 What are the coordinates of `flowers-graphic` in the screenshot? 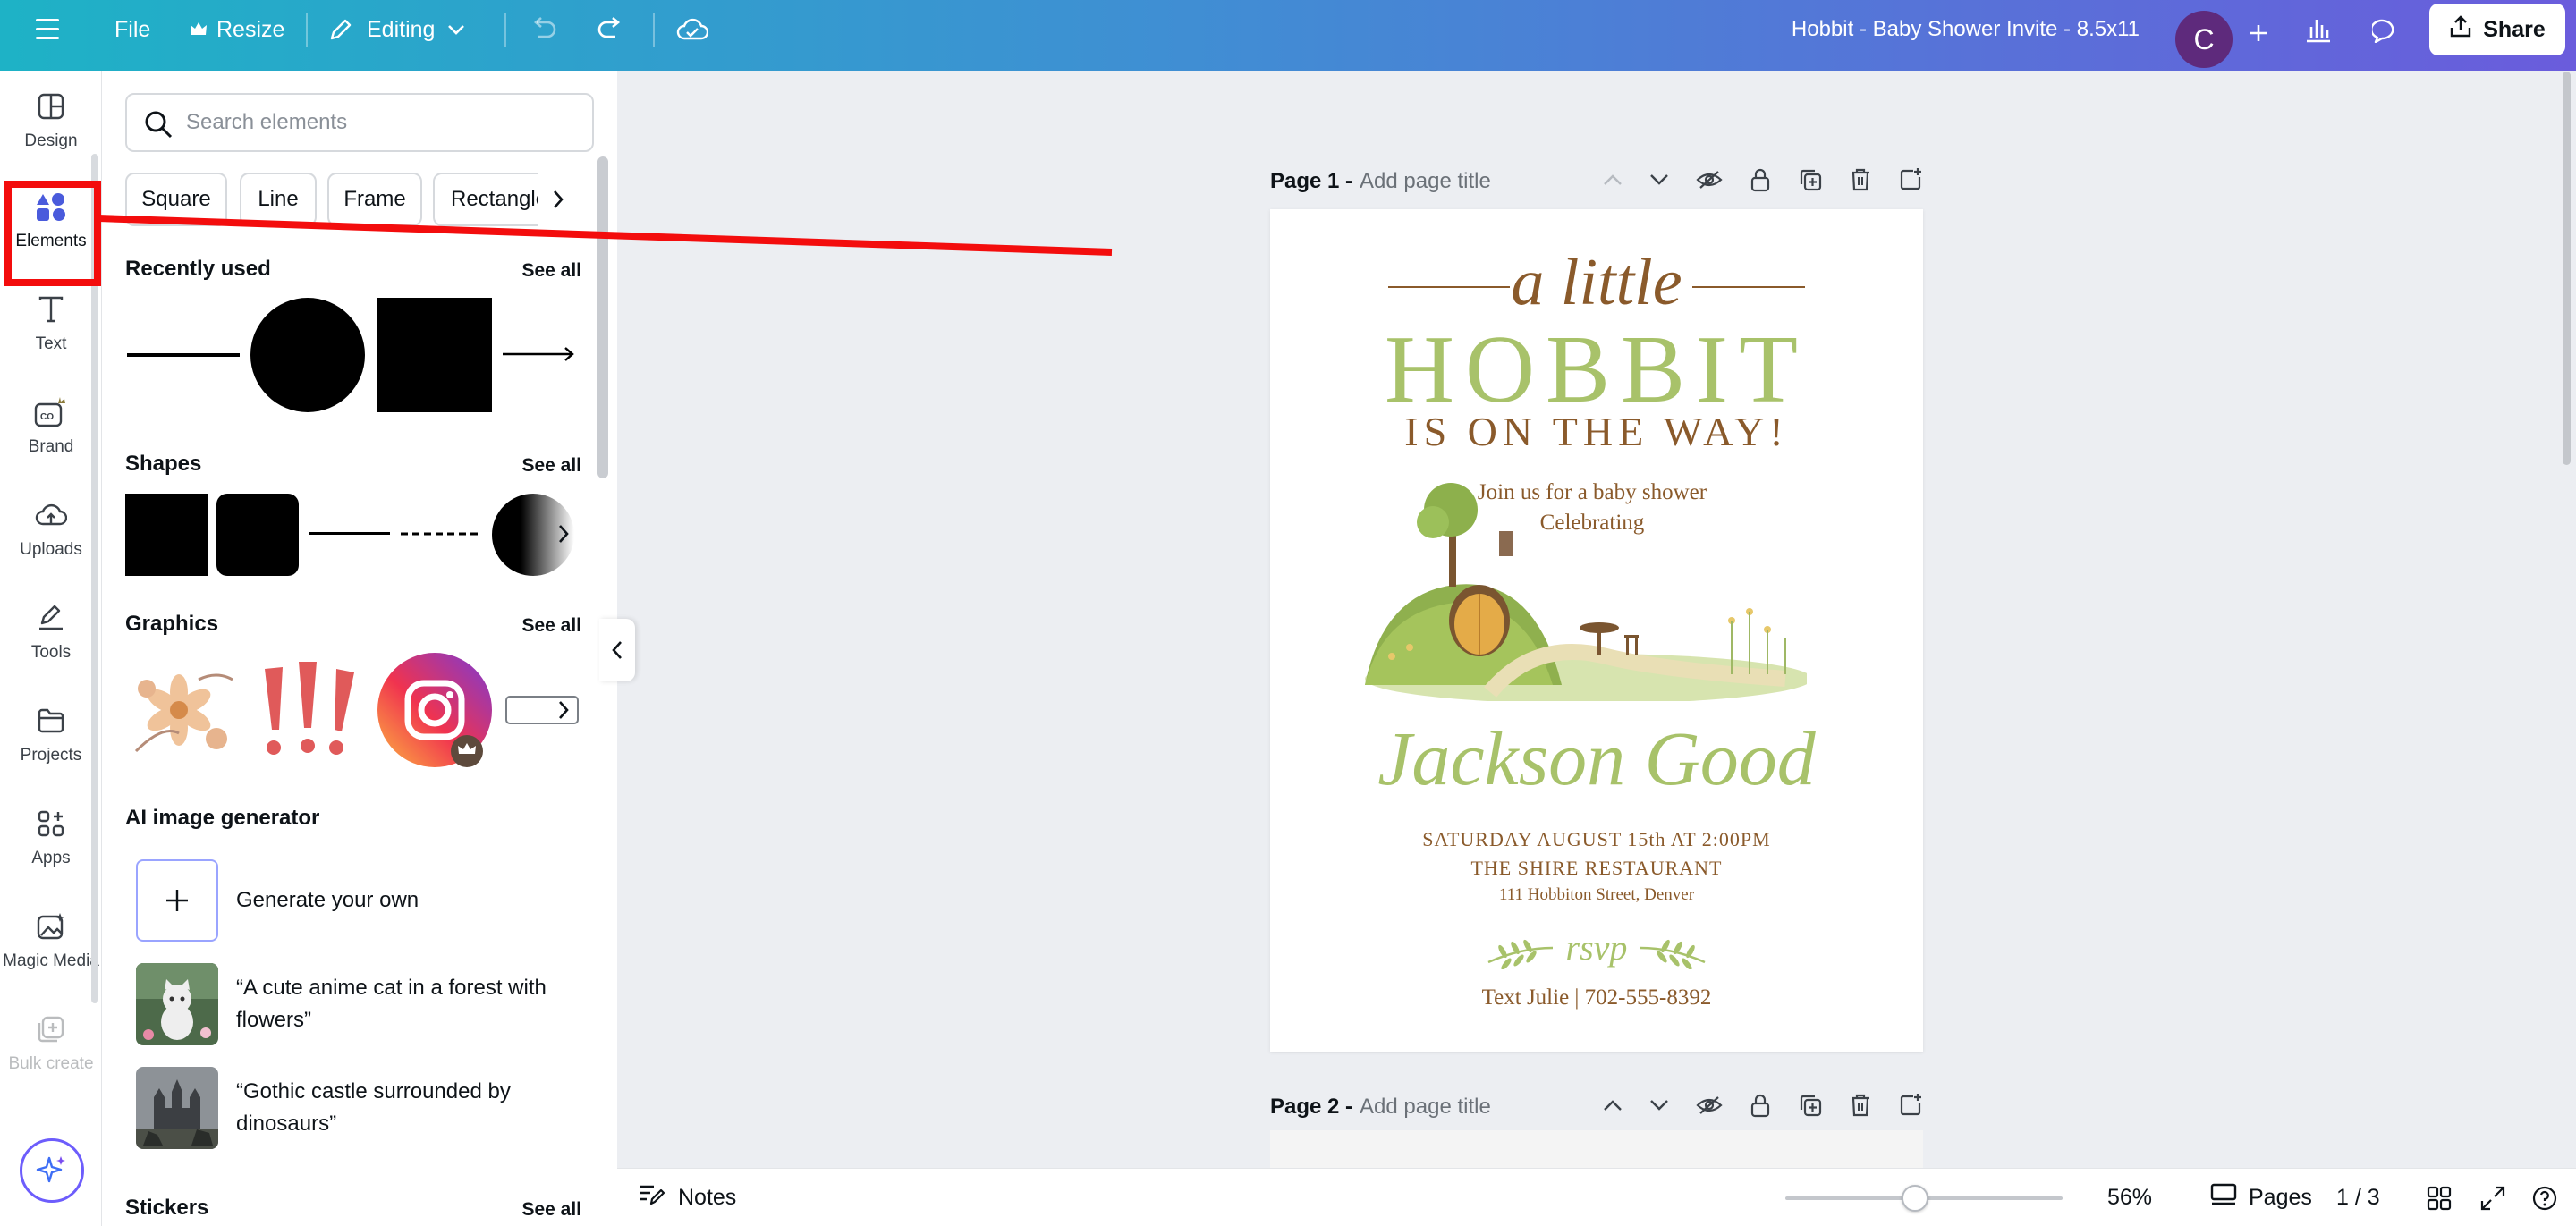 It's located at (184, 710).